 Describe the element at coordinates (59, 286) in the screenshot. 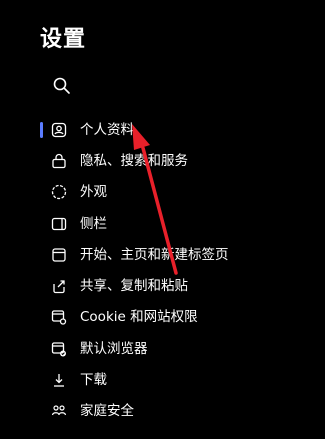

I see `share-icon` at that location.